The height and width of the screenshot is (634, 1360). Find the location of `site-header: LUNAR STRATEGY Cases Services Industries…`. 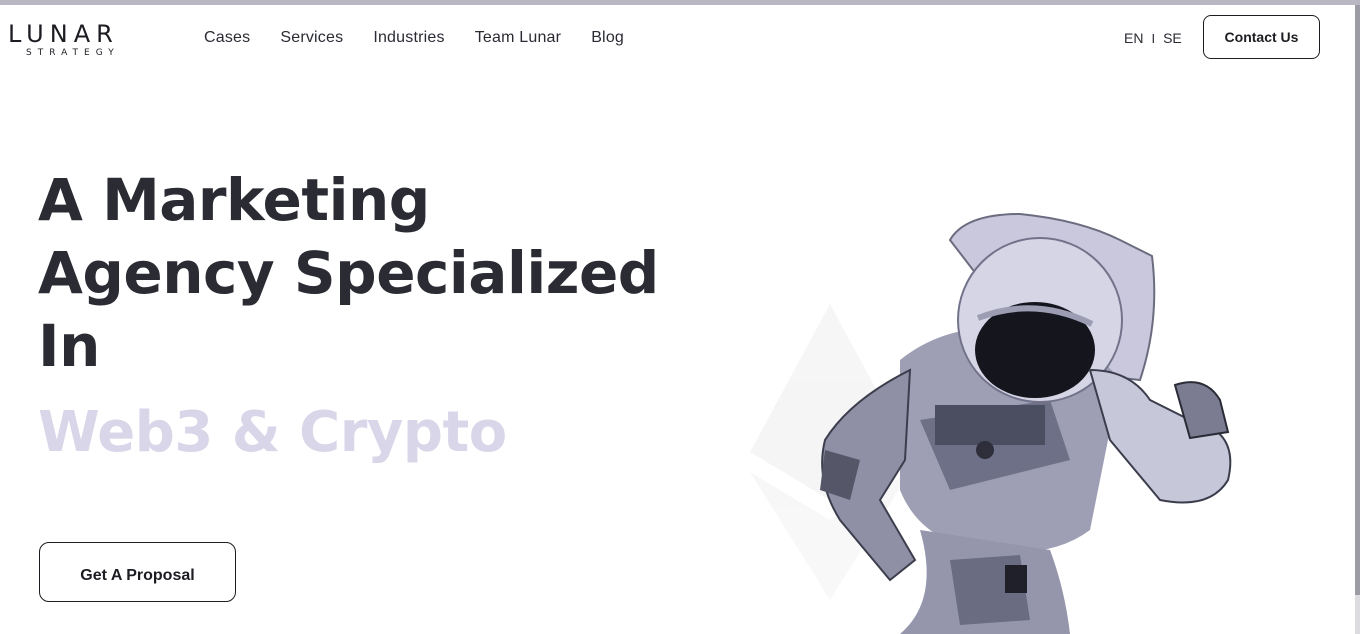

site-header: LUNAR STRATEGY Cases Services Industries… is located at coordinates (677, 38).